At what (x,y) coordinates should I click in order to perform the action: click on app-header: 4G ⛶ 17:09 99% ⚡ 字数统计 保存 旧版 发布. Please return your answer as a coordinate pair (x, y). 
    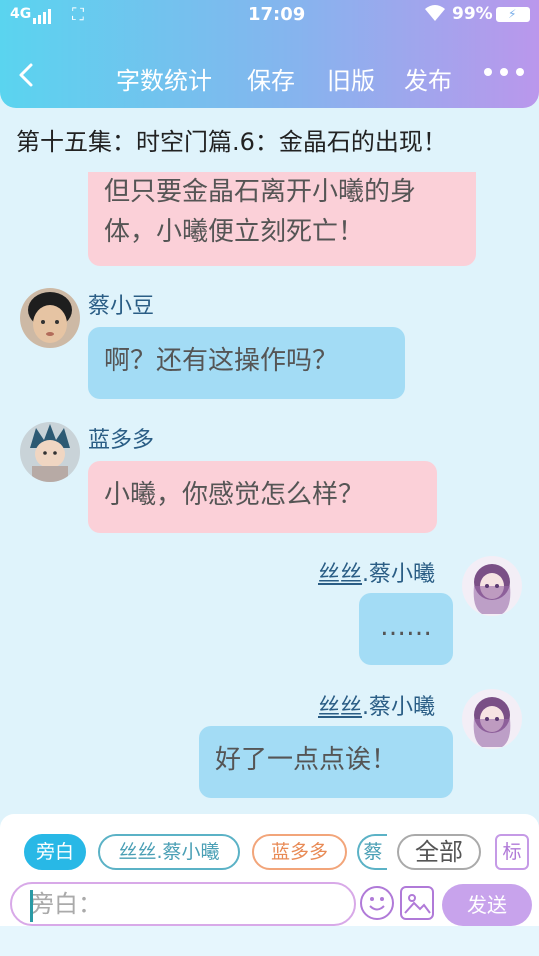
    Looking at the image, I should click on (269, 54).